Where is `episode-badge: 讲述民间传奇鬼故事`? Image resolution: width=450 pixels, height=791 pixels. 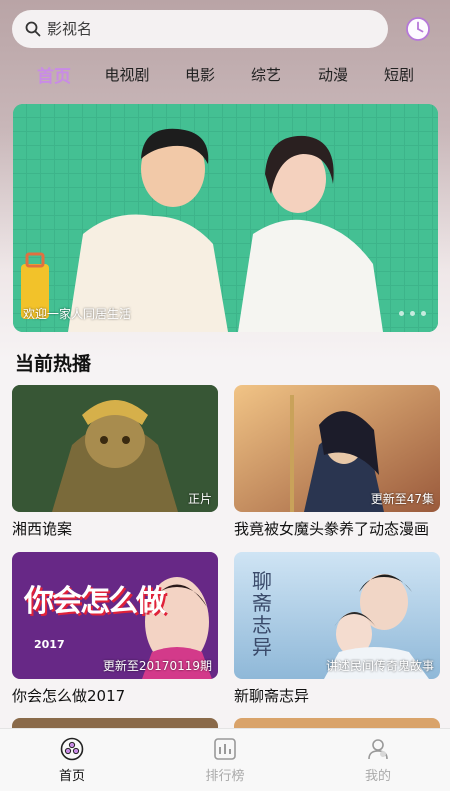
episode-badge: 讲述民间传奇鬼故事 is located at coordinates (379, 666).